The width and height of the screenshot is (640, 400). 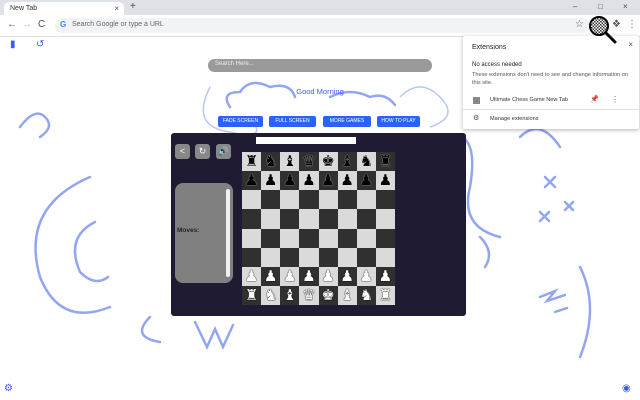 What do you see at coordinates (223, 151) in the screenshot?
I see `sound-button: 🔊` at bounding box center [223, 151].